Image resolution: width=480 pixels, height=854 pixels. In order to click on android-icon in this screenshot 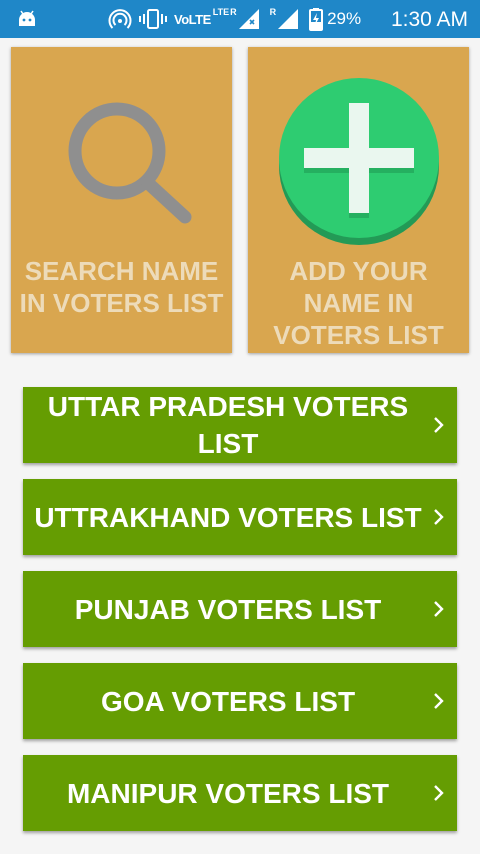, I will do `click(27, 18)`.